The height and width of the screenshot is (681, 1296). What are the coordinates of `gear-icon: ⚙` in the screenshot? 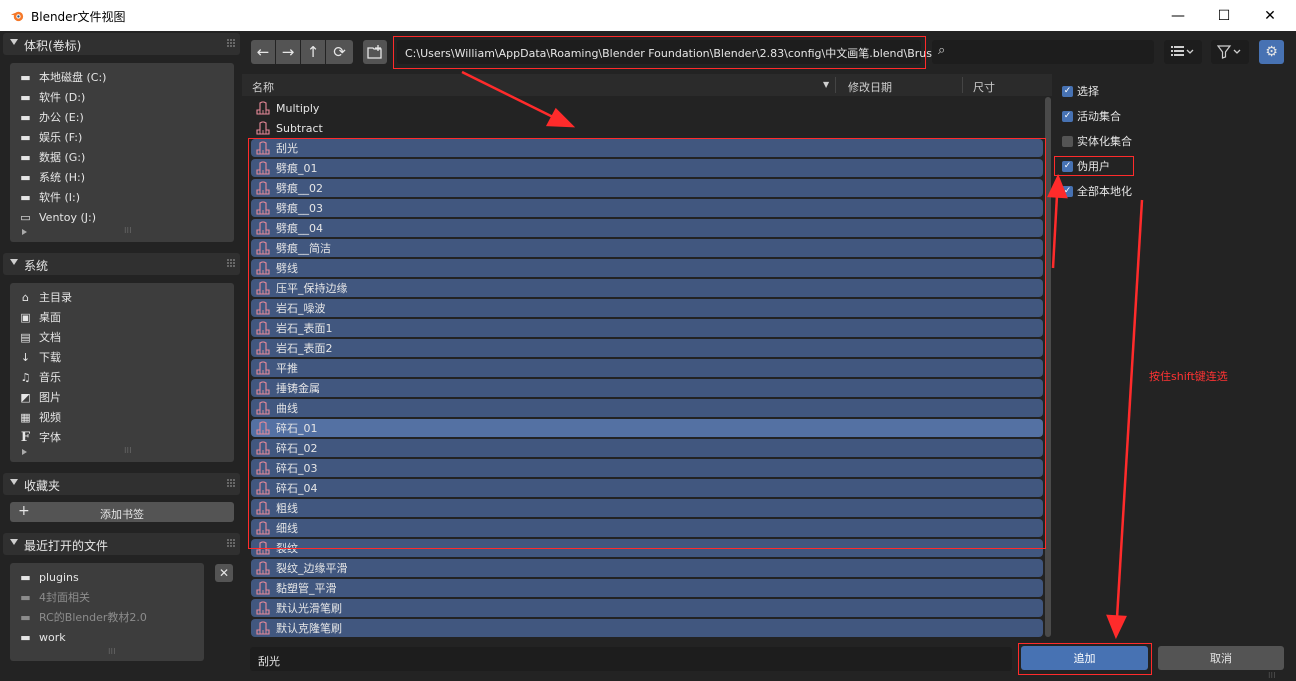 It's located at (1271, 52).